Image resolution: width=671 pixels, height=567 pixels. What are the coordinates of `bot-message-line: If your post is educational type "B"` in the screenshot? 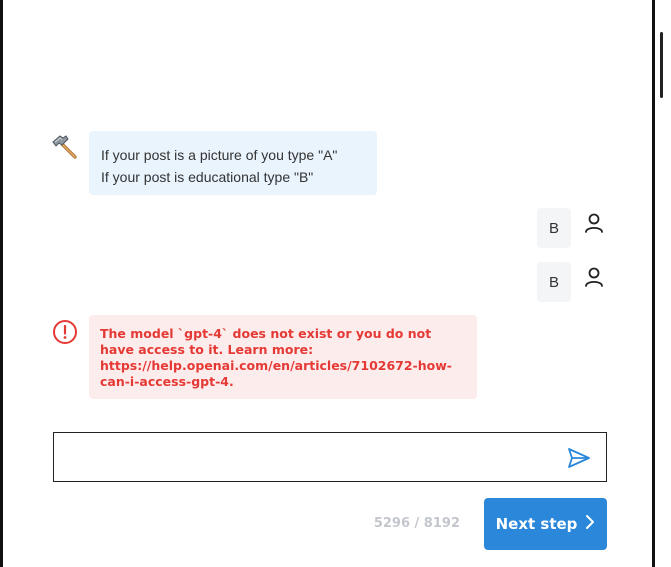 It's located at (207, 177).